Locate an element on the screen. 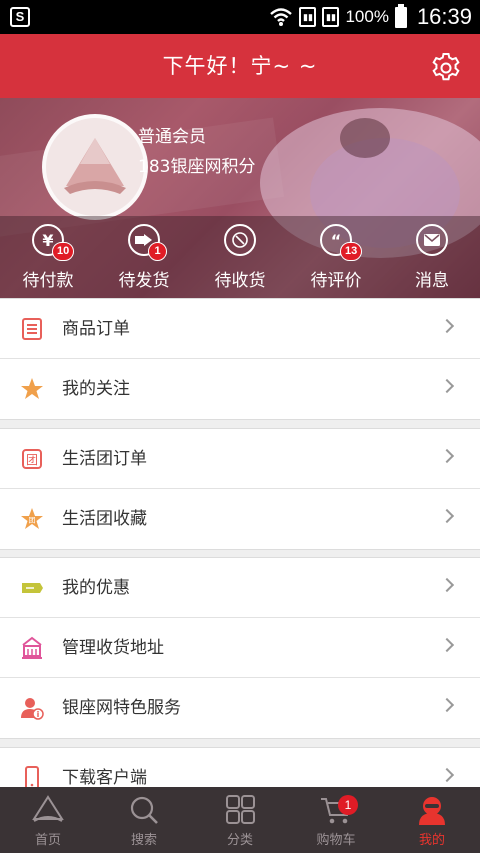 The width and height of the screenshot is (480, 853). status-indicators: ▮▮ ▮▮ 100% 16:39 is located at coordinates (370, 17).